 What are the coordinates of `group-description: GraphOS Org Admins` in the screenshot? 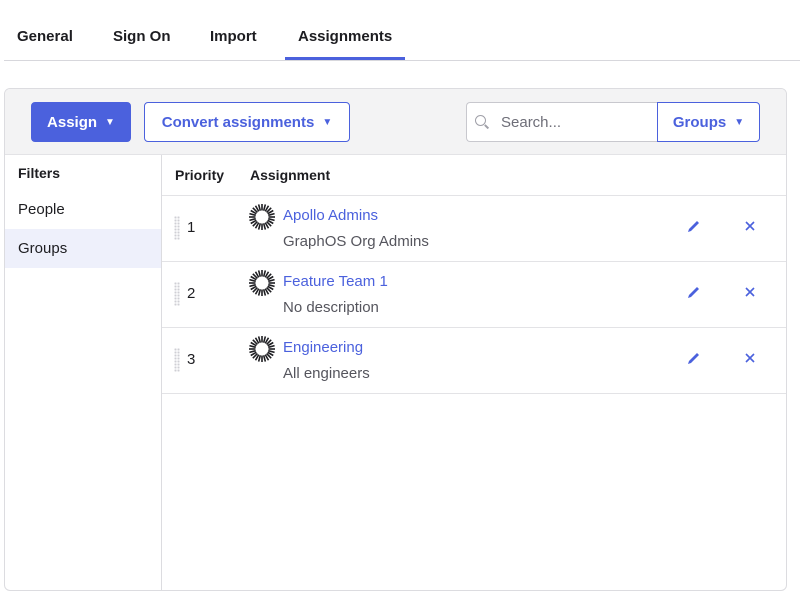 It's located at (356, 241).